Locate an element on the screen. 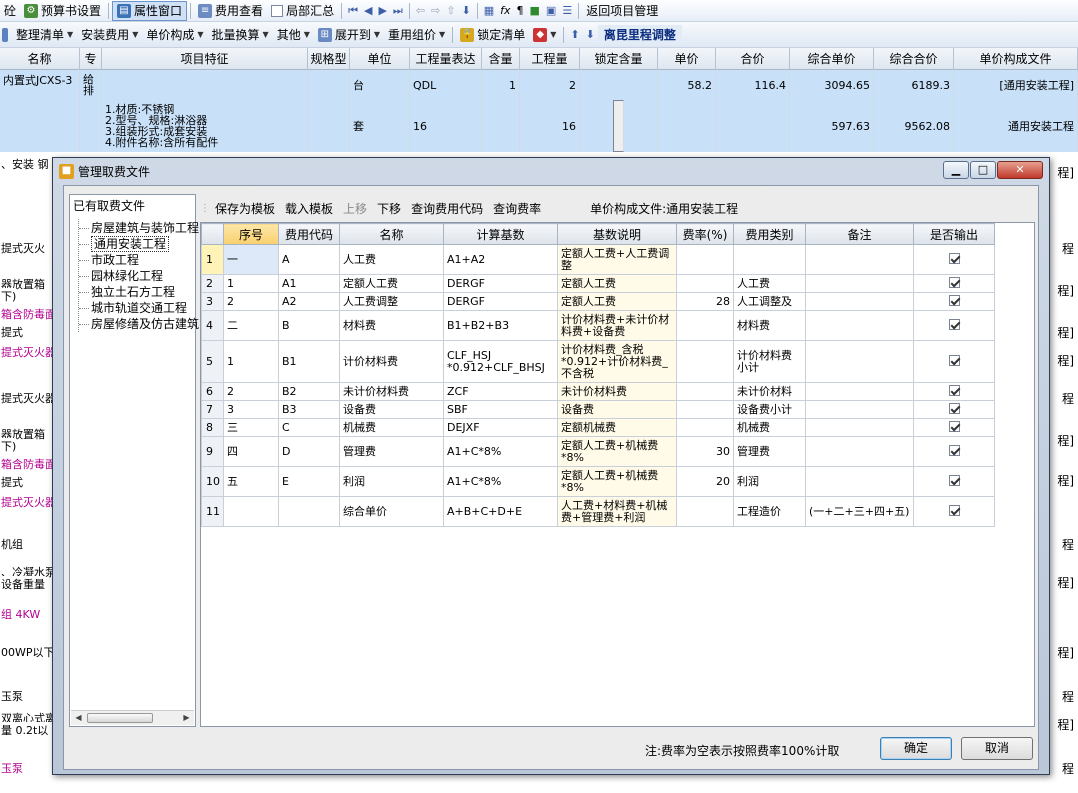 The width and height of the screenshot is (1078, 793). seq-cell: 2 is located at coordinates (251, 391).